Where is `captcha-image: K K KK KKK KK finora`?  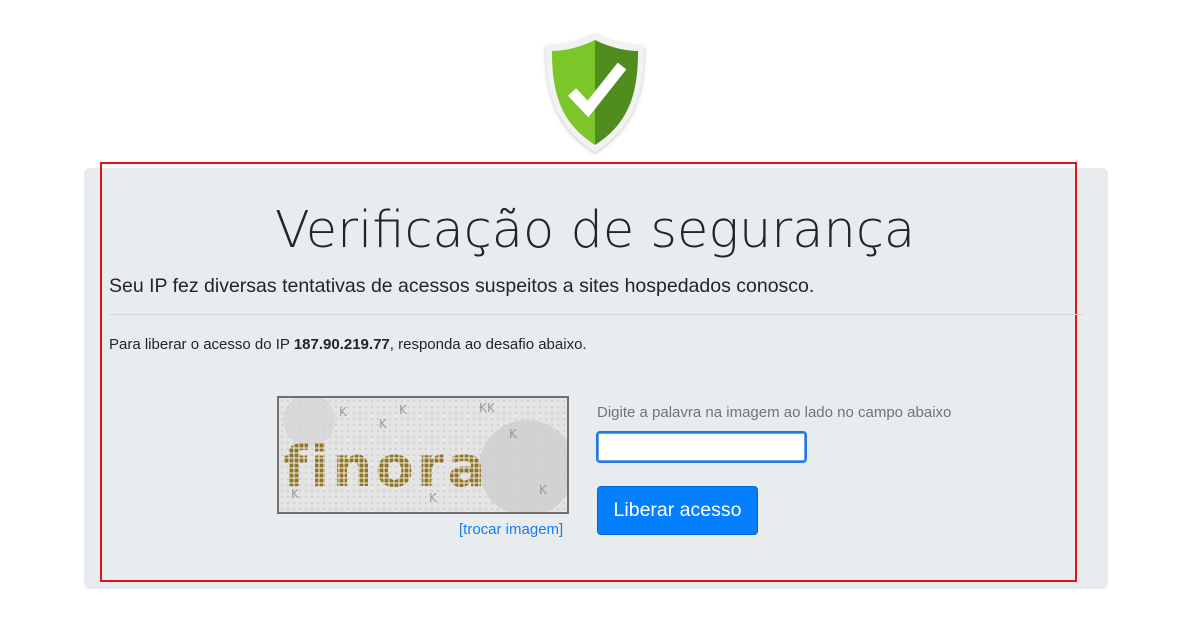
captcha-image: K K KK KKK KK finora is located at coordinates (423, 455).